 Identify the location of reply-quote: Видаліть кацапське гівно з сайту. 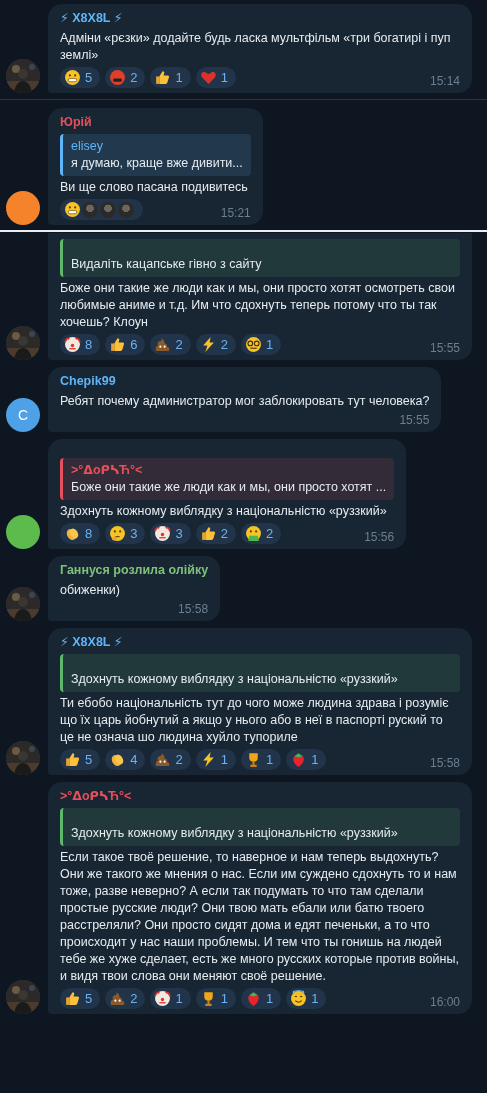
(260, 258).